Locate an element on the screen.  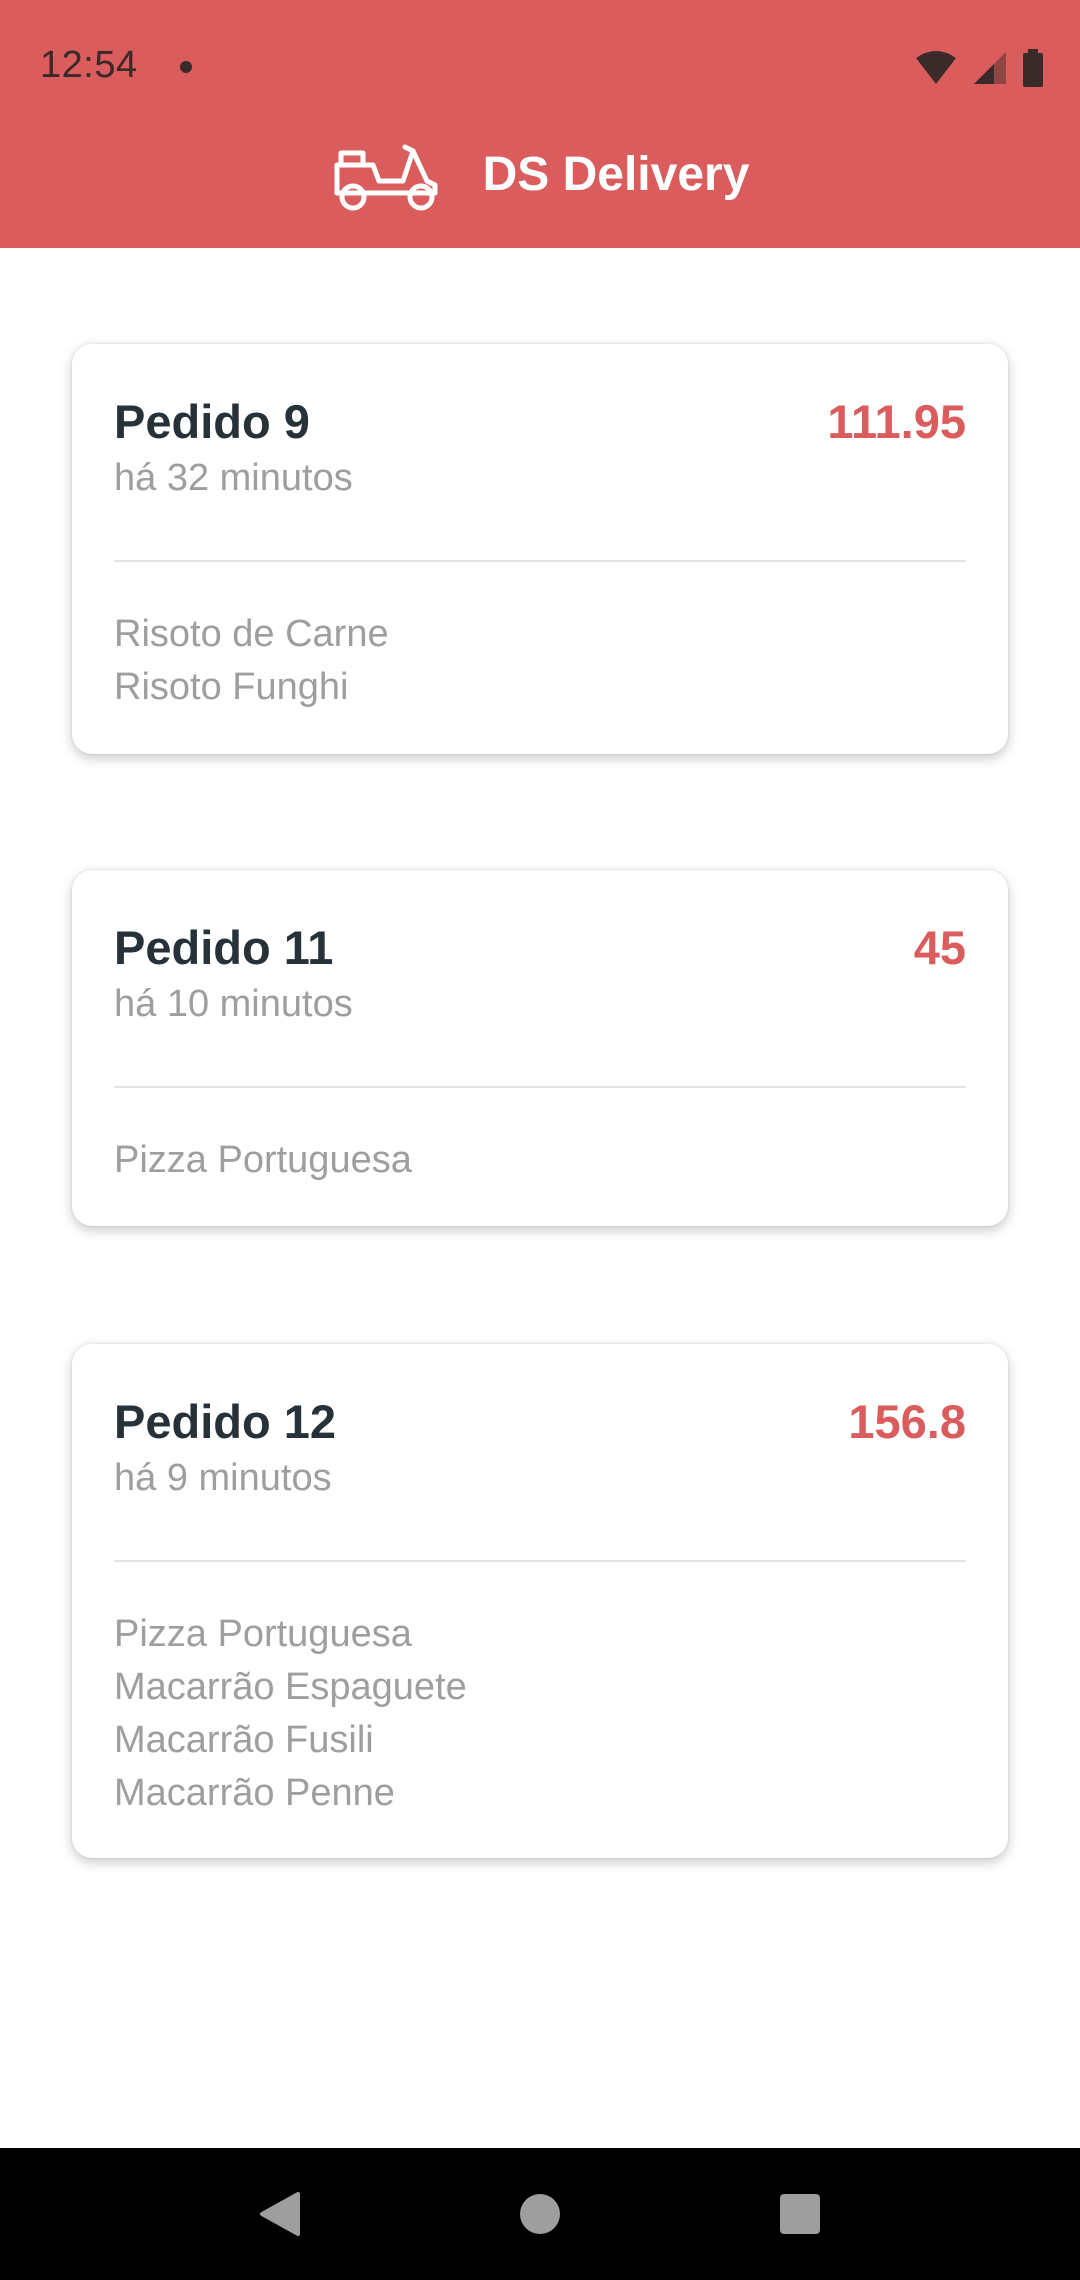
order-item: Risoto de Carne is located at coordinates (251, 634).